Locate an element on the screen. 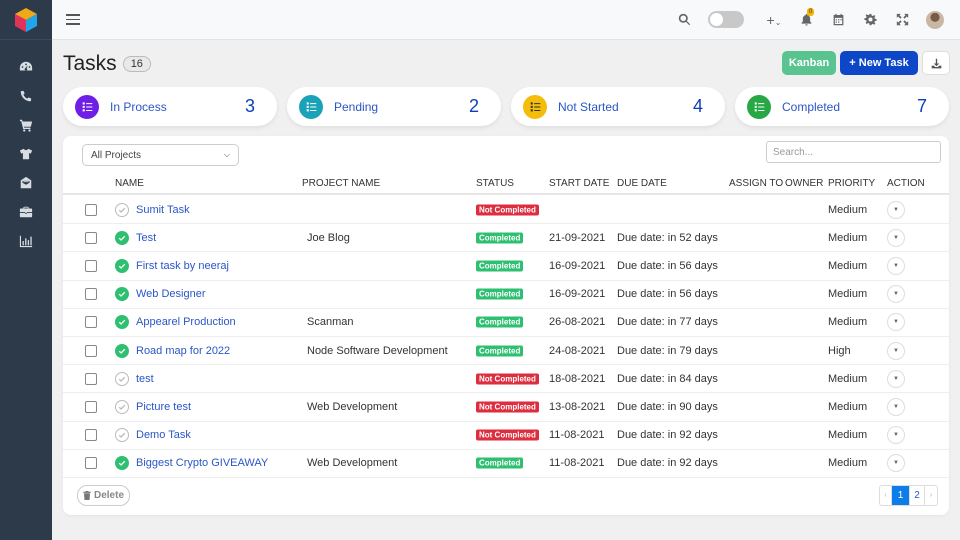 This screenshot has height=540, width=960. task-name-link: Test is located at coordinates (146, 238).